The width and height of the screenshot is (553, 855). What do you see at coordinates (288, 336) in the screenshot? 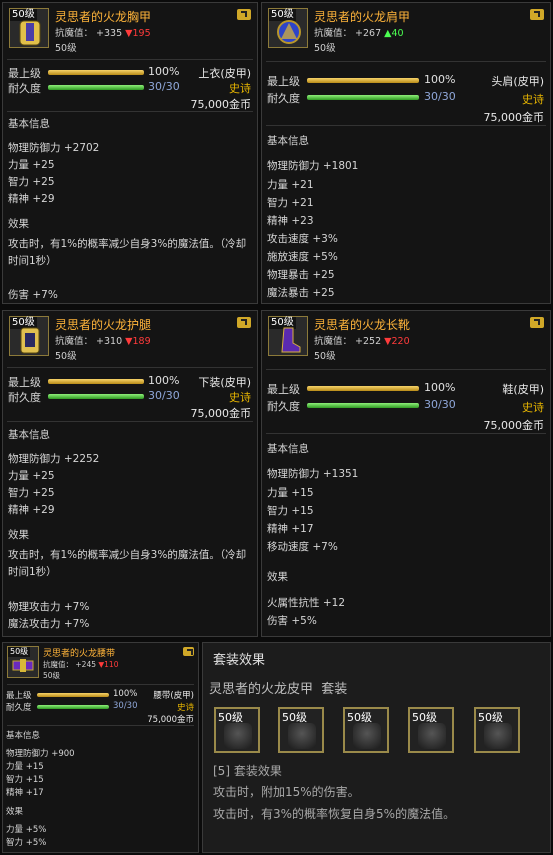
I see `boots-icon: 50级` at bounding box center [288, 336].